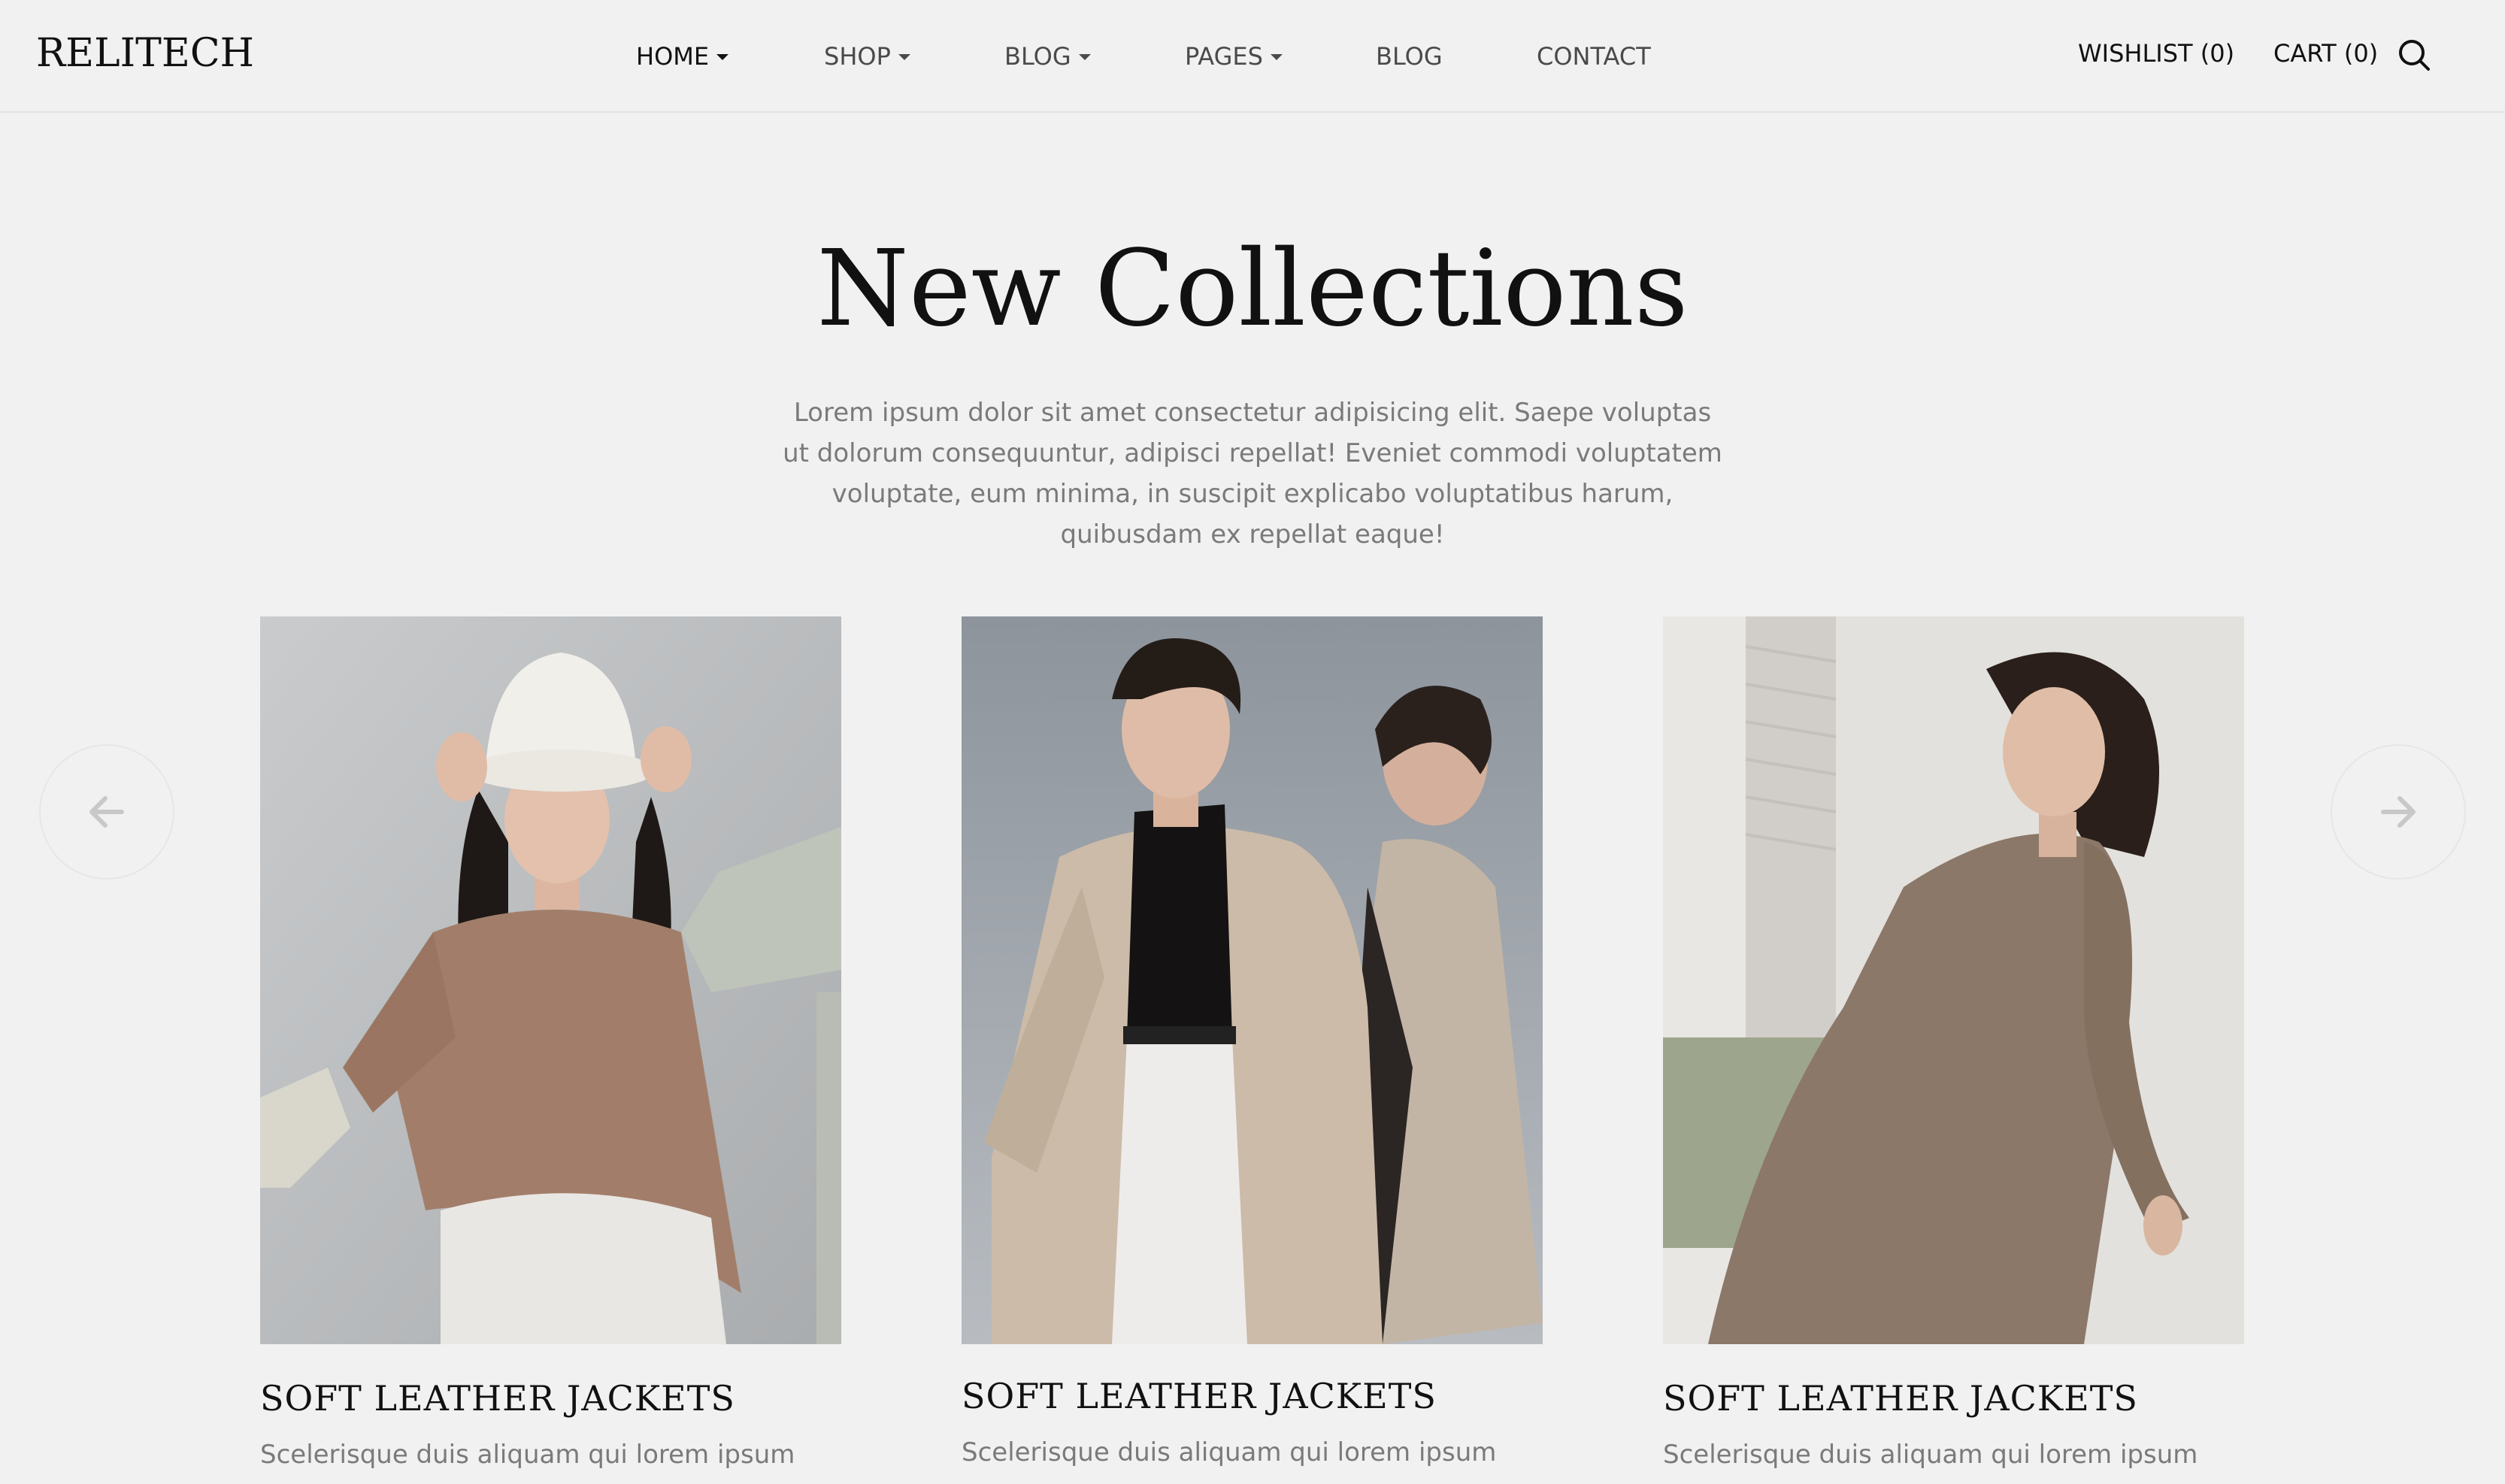  I want to click on search-icon, so click(2414, 55).